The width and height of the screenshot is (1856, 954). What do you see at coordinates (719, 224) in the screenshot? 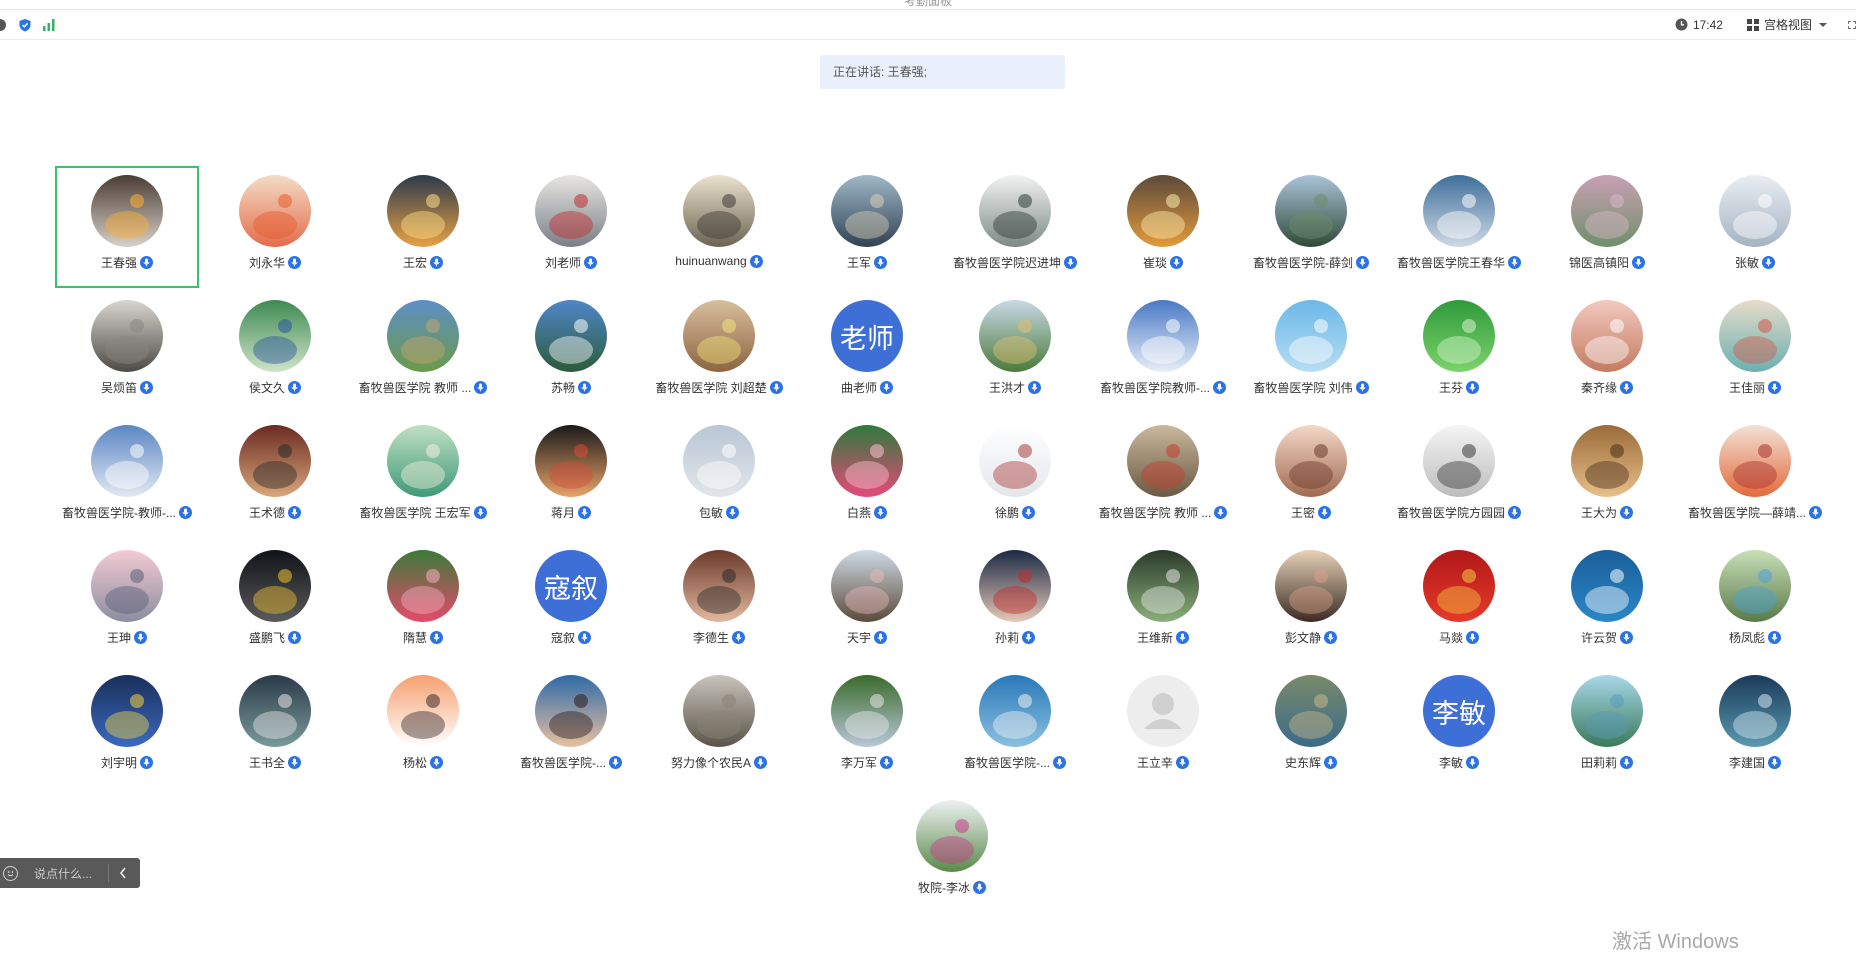
I see `participant-tile: huinuanwang` at bounding box center [719, 224].